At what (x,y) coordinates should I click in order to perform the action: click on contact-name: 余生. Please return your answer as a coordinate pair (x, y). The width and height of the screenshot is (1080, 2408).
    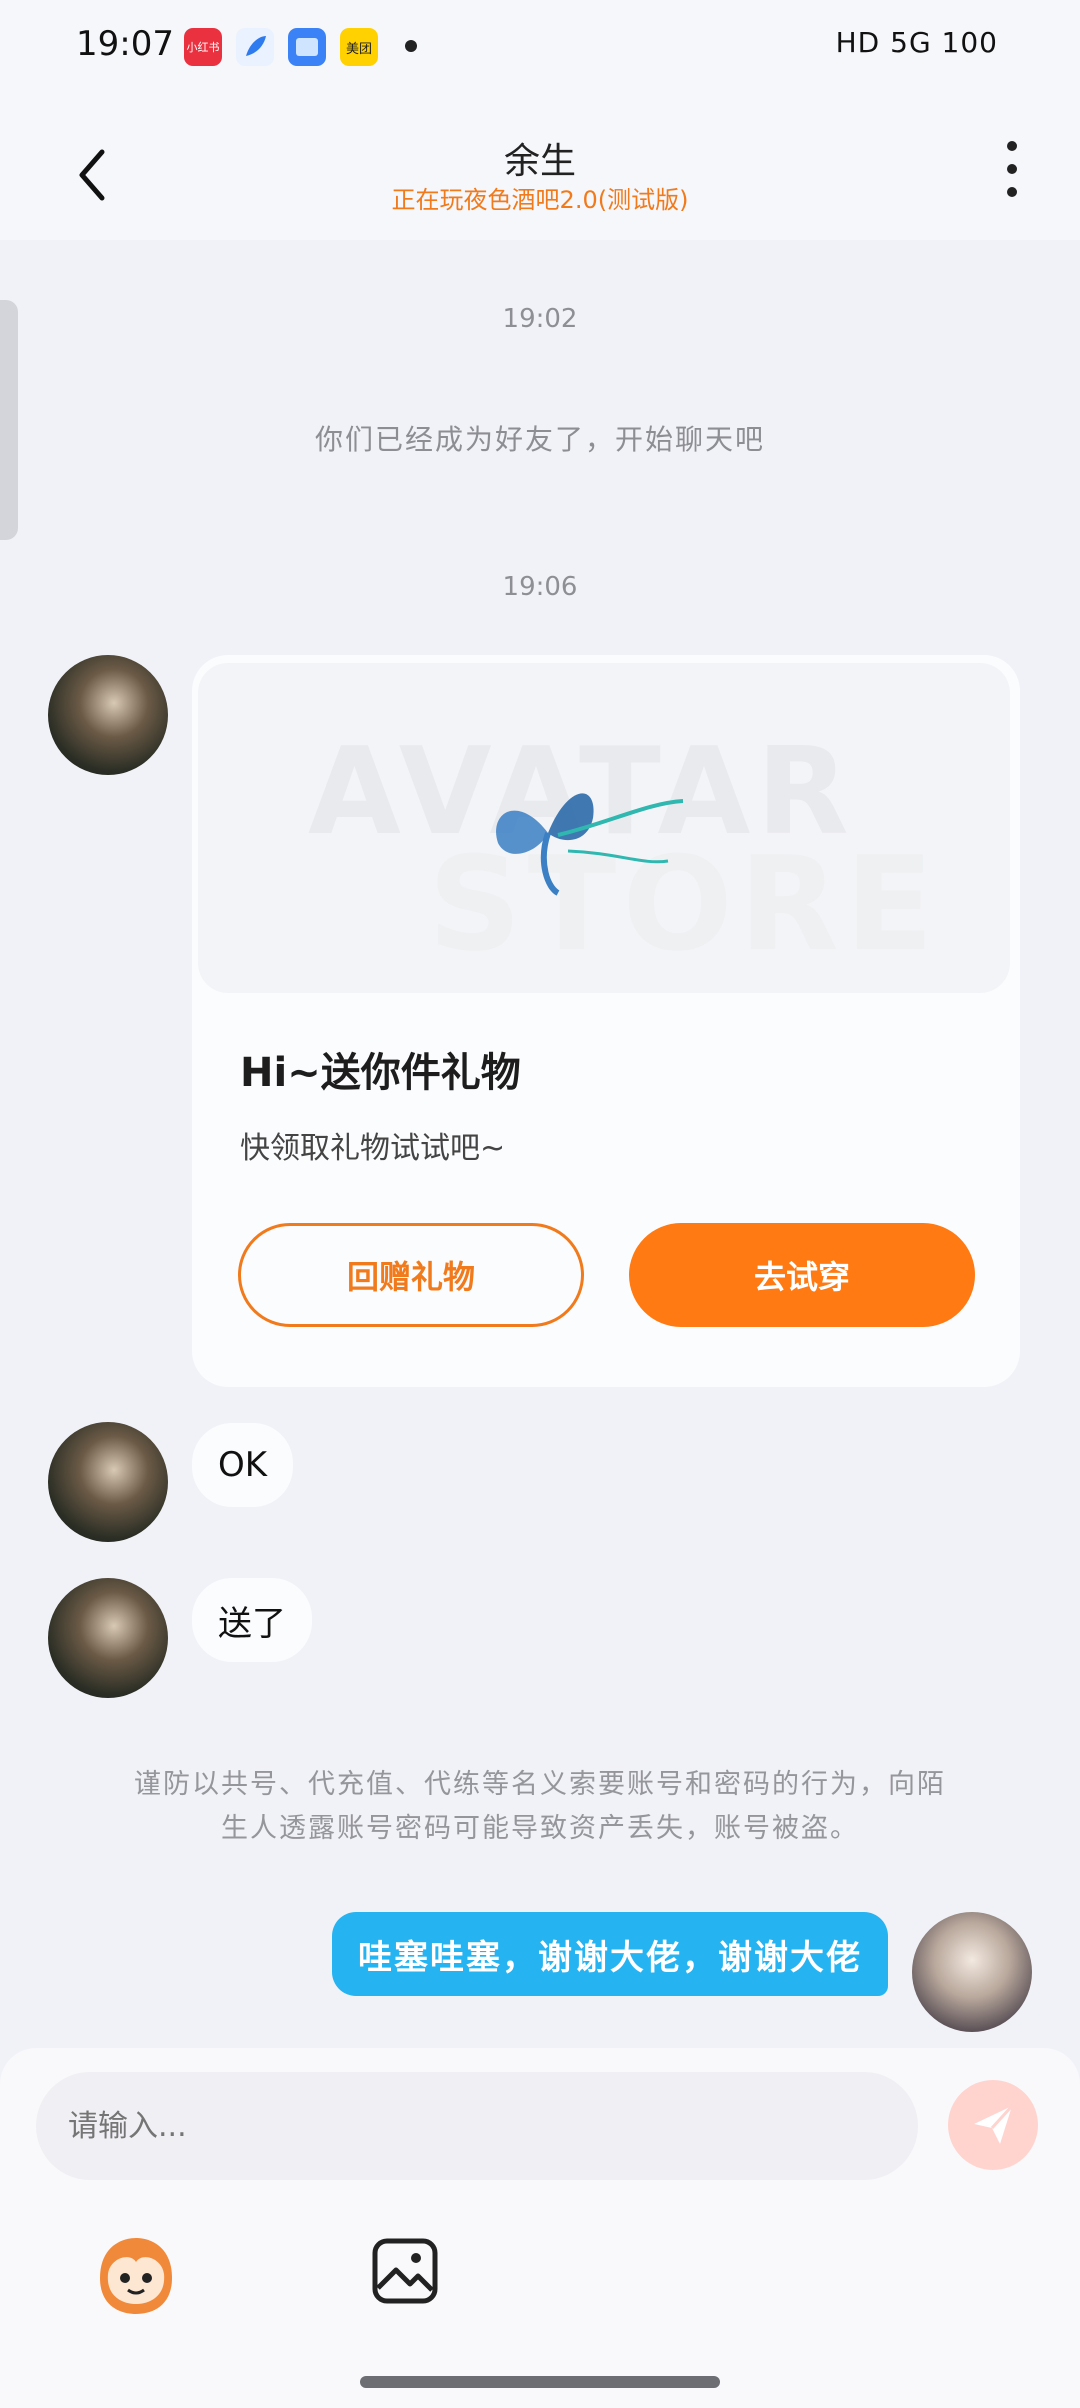
    Looking at the image, I should click on (539, 161).